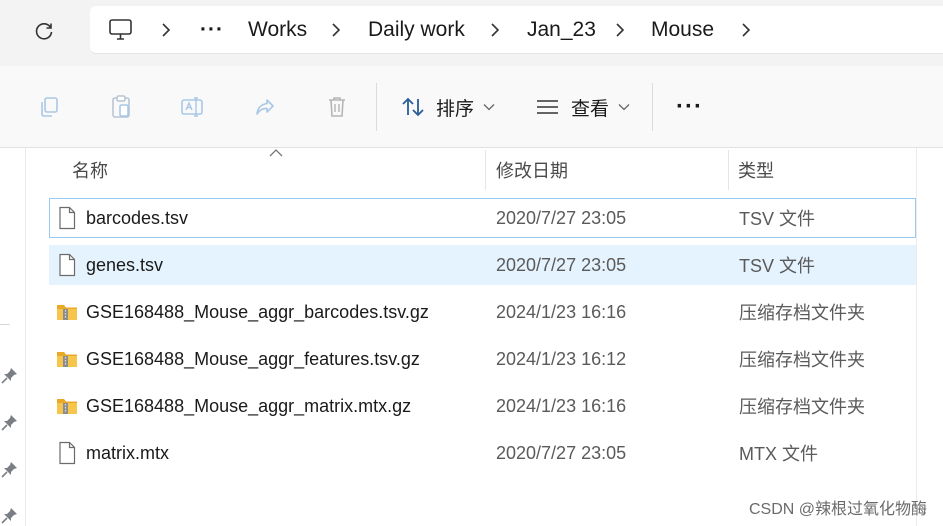 This screenshot has width=943, height=526. What do you see at coordinates (547, 107) in the screenshot?
I see `view-list-icon` at bounding box center [547, 107].